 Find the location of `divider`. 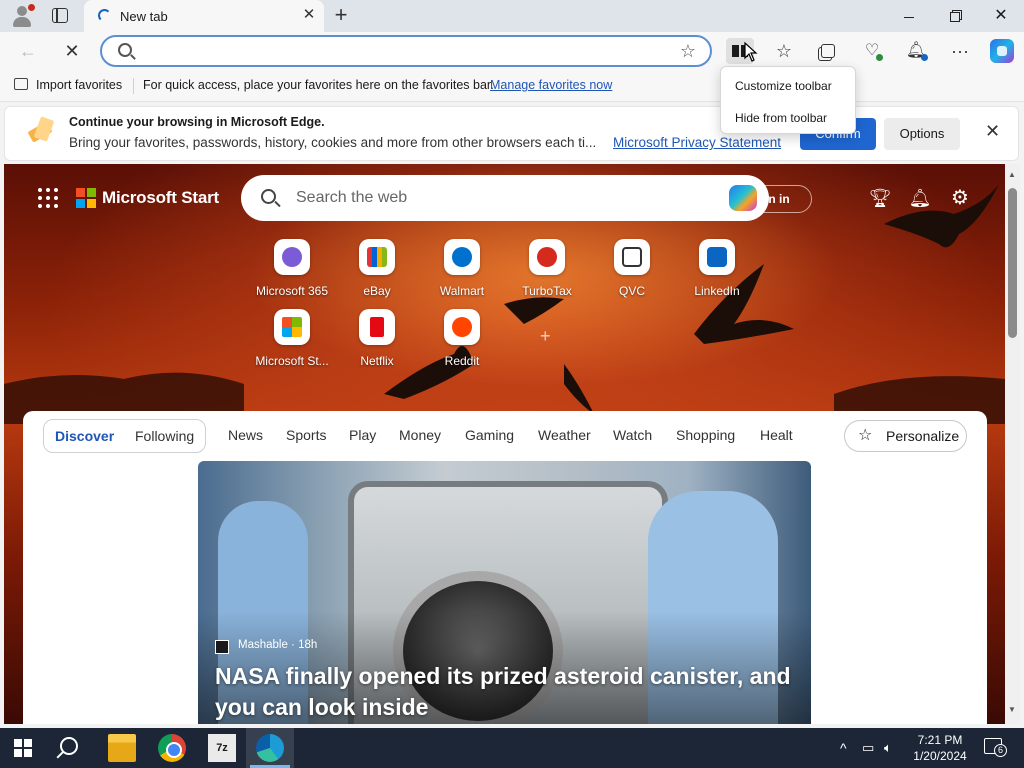

divider is located at coordinates (133, 86).